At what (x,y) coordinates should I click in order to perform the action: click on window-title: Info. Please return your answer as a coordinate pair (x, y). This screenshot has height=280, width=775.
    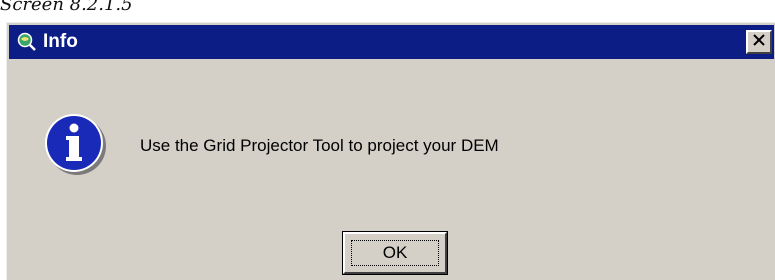
    Looking at the image, I should click on (60, 41).